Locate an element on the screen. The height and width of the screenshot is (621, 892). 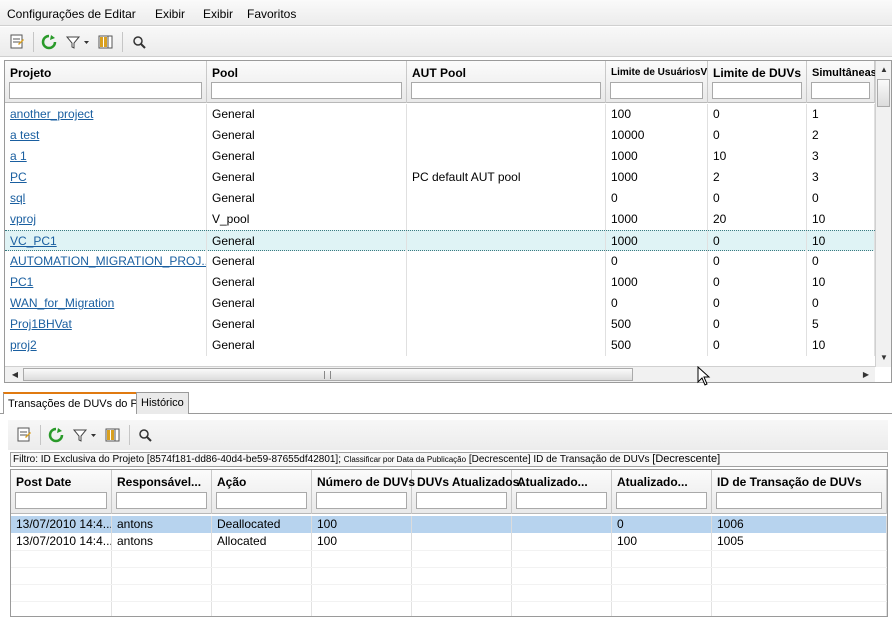
project-link: a 1 is located at coordinates (106, 156).